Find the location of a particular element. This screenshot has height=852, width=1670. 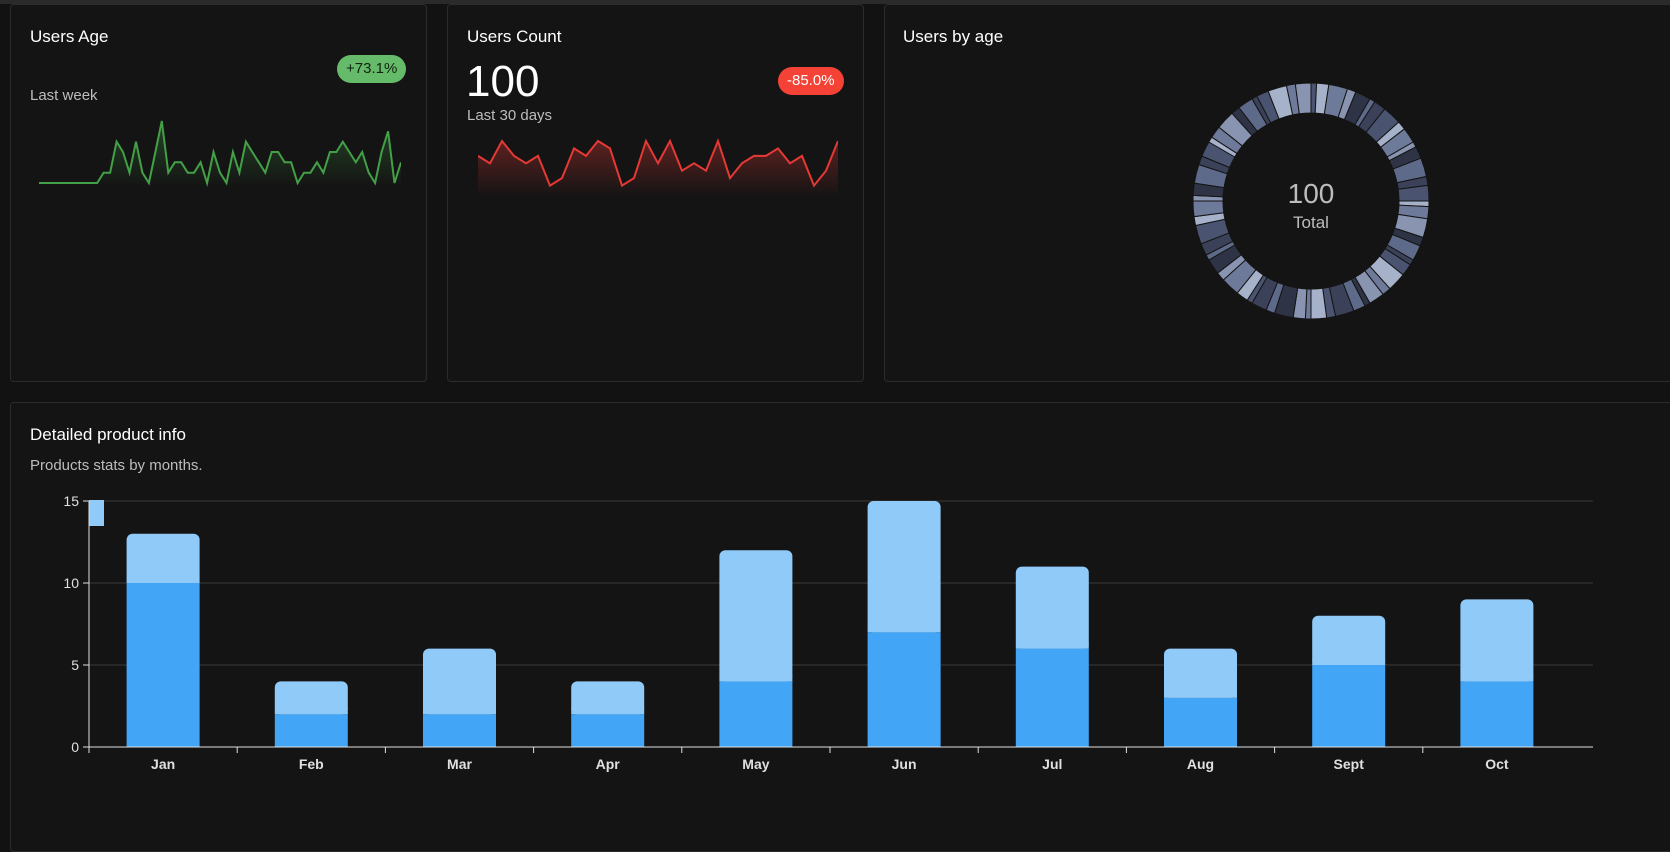

card-title: Users Age is located at coordinates (69, 36).